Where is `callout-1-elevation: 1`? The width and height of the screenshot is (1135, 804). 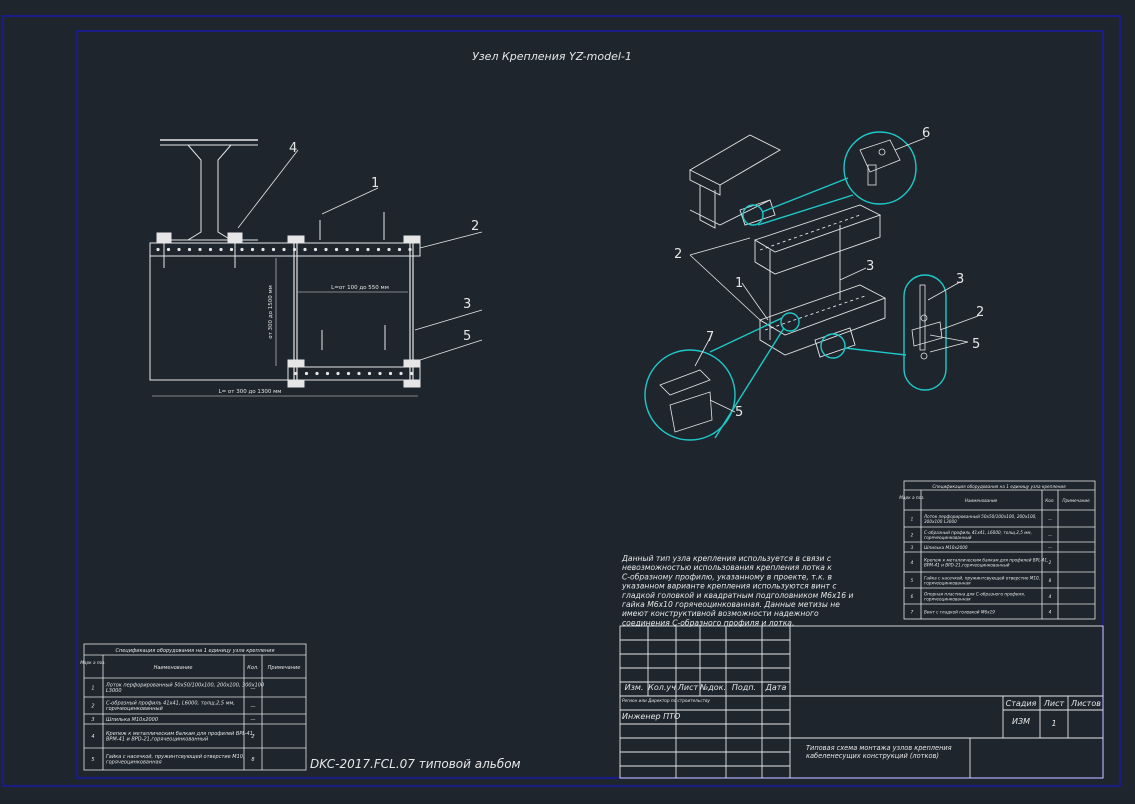
callout-1-elevation: 1 is located at coordinates (375, 183).